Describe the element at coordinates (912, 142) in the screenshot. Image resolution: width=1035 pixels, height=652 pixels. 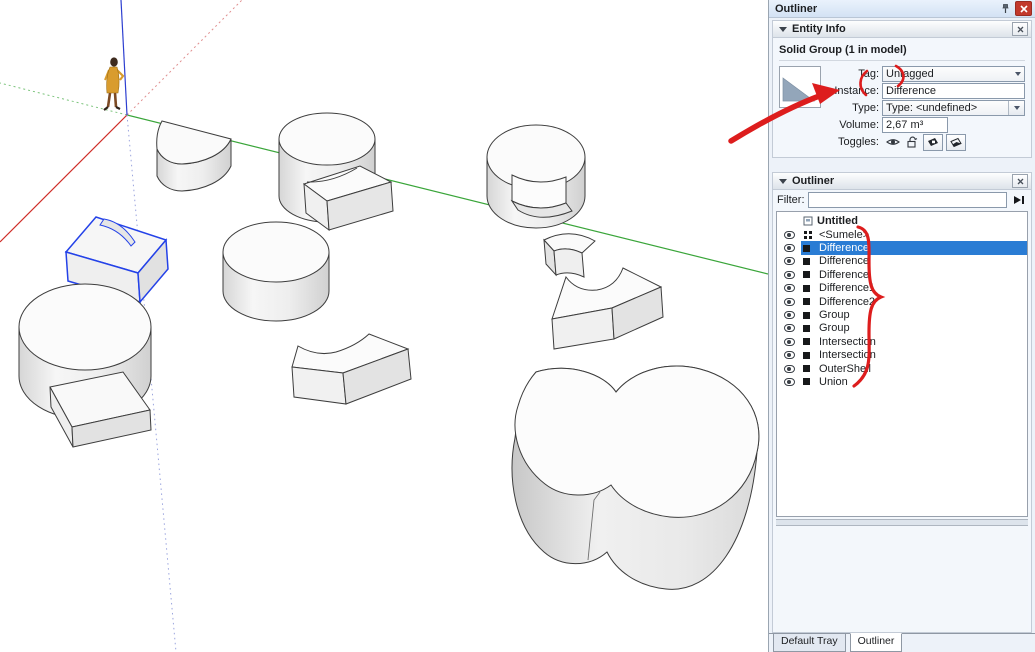
I see `unlock-icon` at that location.